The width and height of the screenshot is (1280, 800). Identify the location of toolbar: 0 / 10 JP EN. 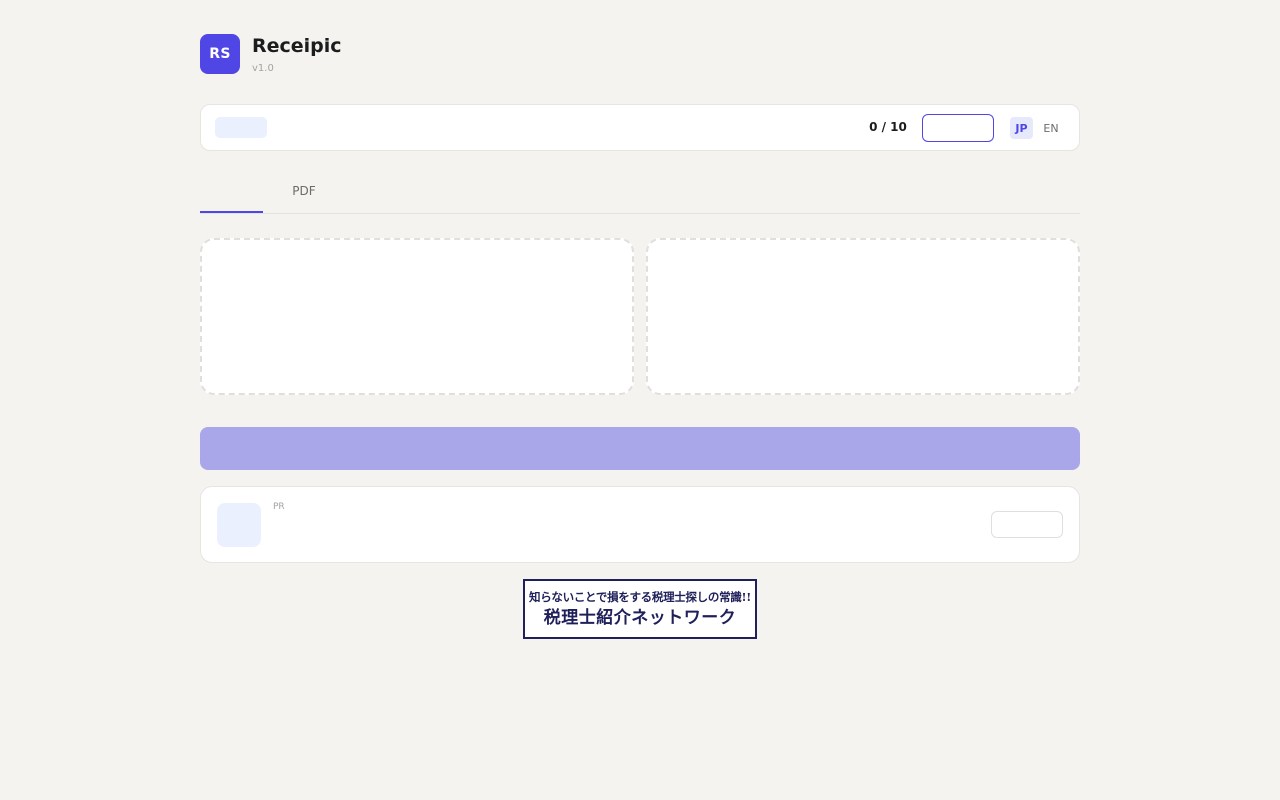
(640, 127).